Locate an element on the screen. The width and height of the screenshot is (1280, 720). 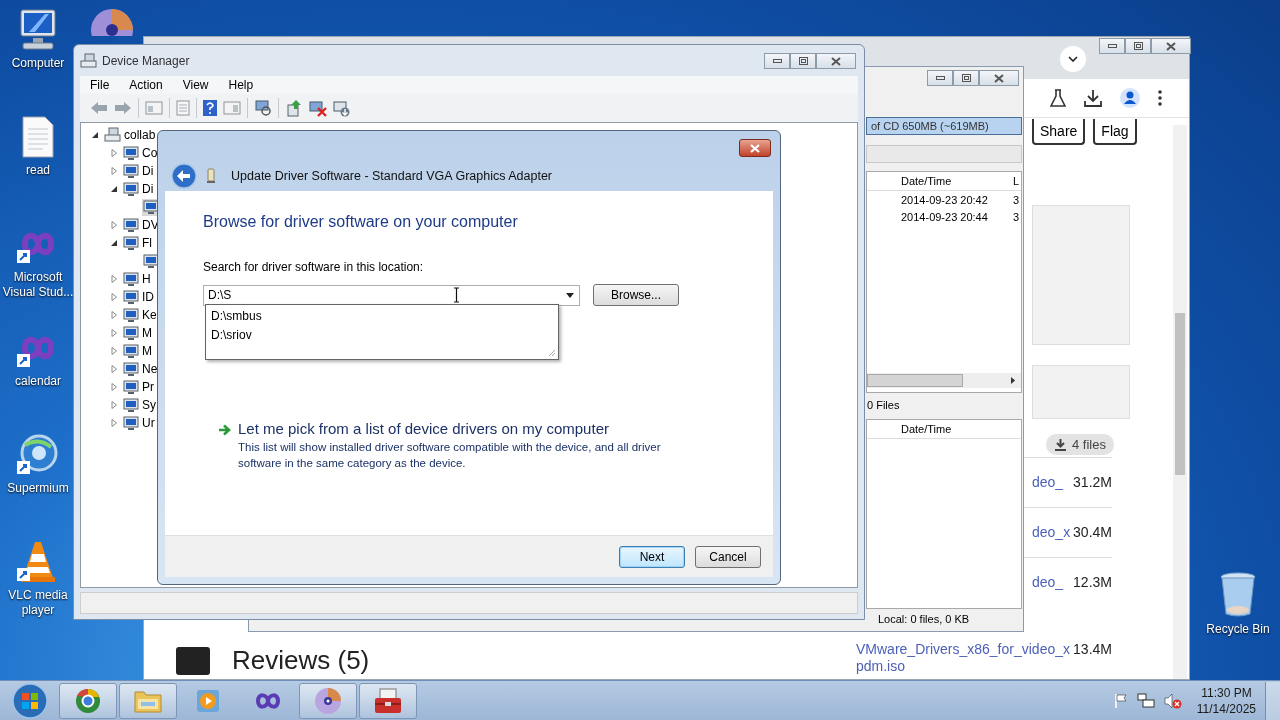
browser-icon is located at coordinates (88, 700).